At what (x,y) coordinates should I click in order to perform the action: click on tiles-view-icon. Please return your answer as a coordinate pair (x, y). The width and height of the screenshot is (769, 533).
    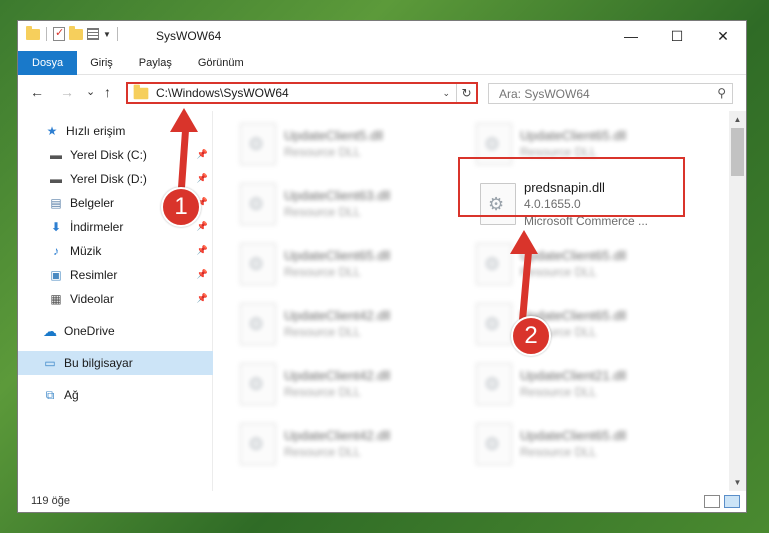
    Looking at the image, I should click on (732, 501).